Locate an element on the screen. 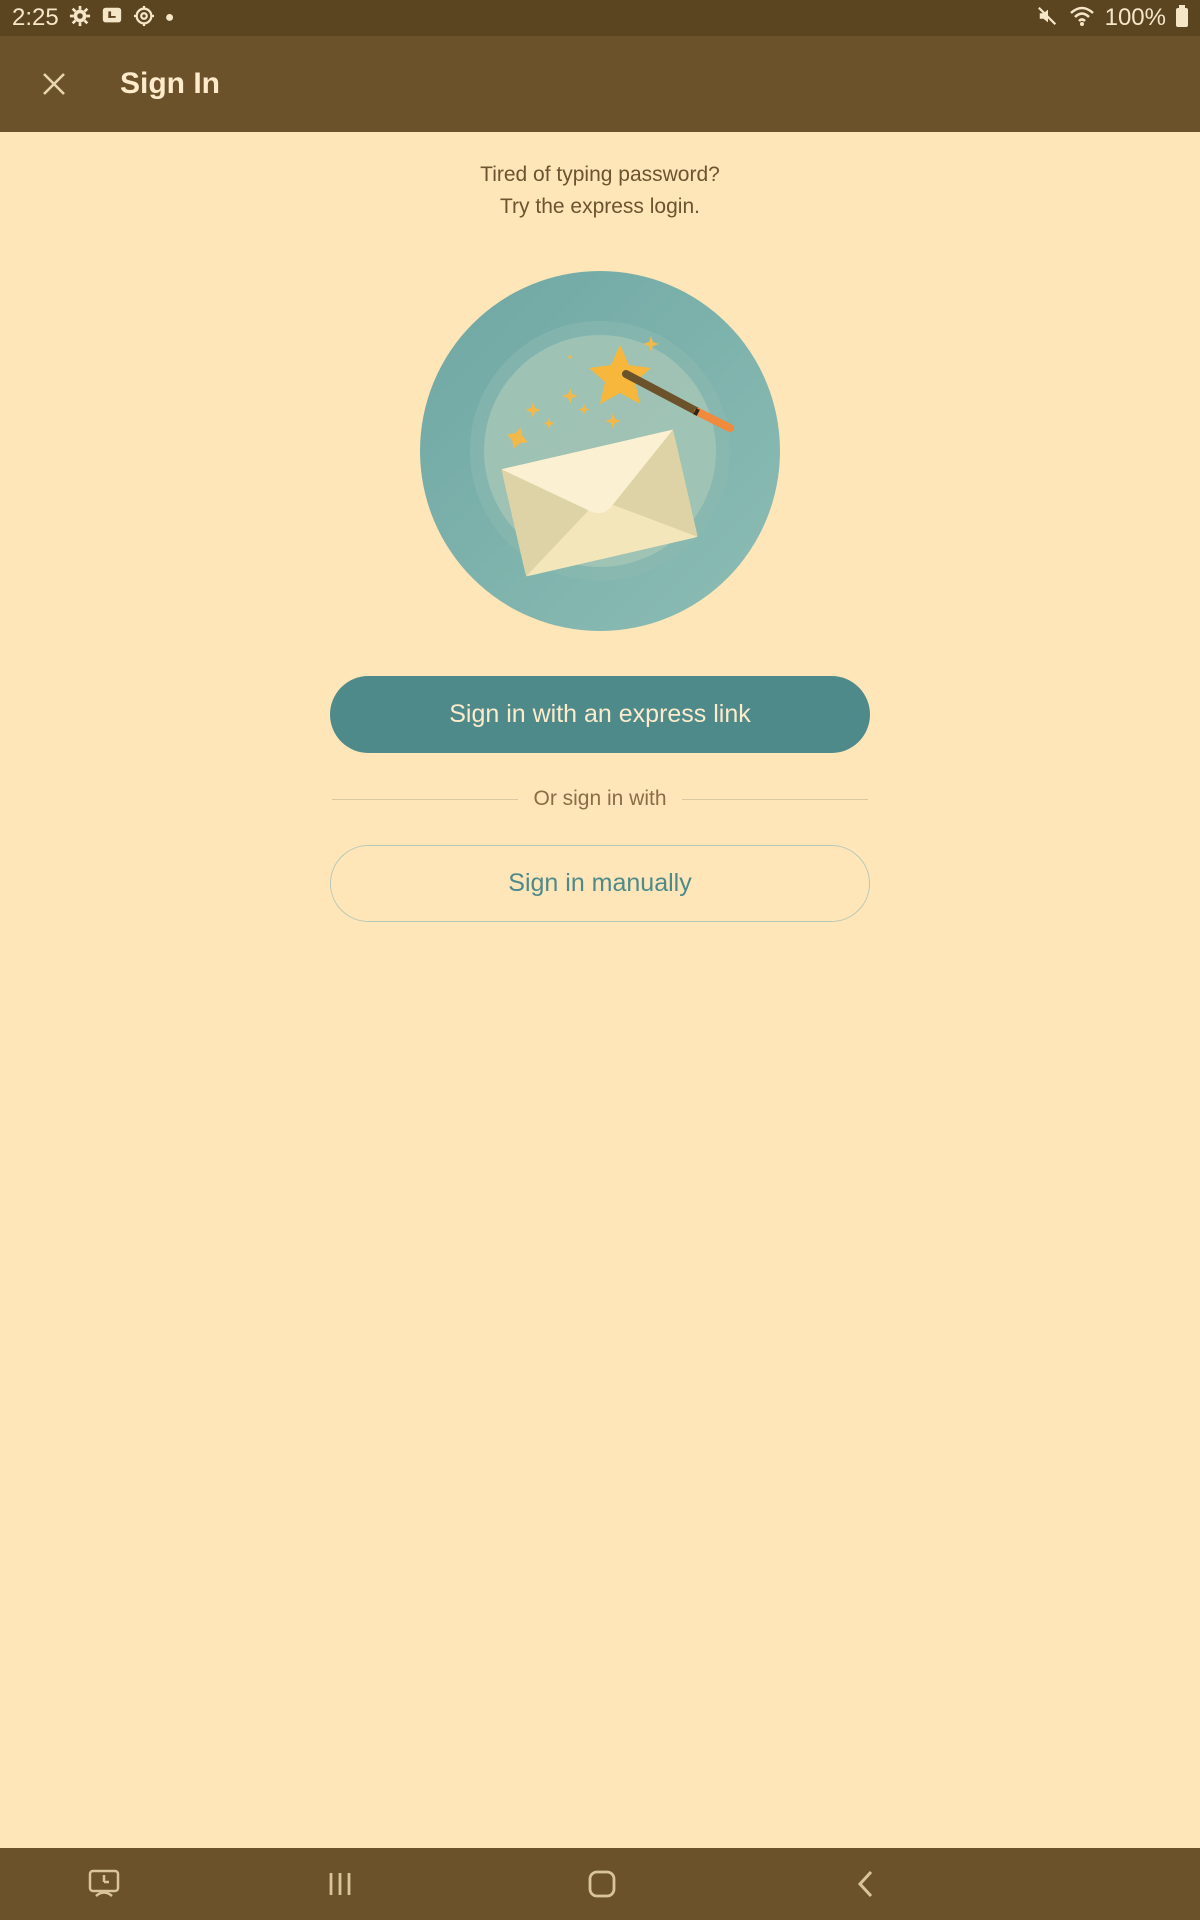 This screenshot has width=1200, height=1920. mute-icon is located at coordinates (1048, 18).